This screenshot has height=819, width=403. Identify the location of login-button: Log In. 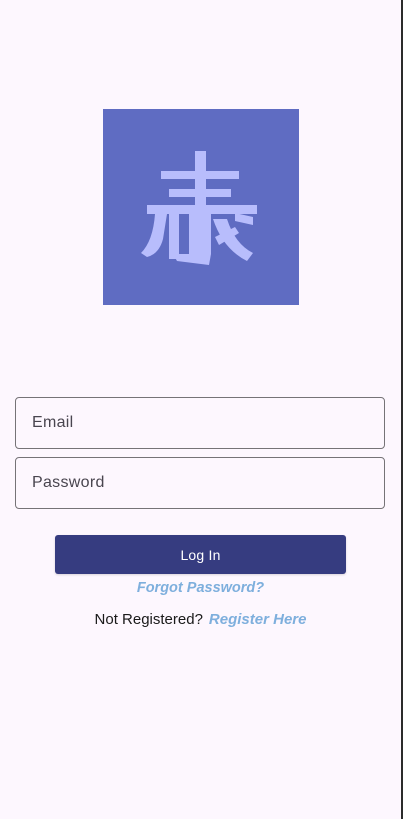
(200, 554).